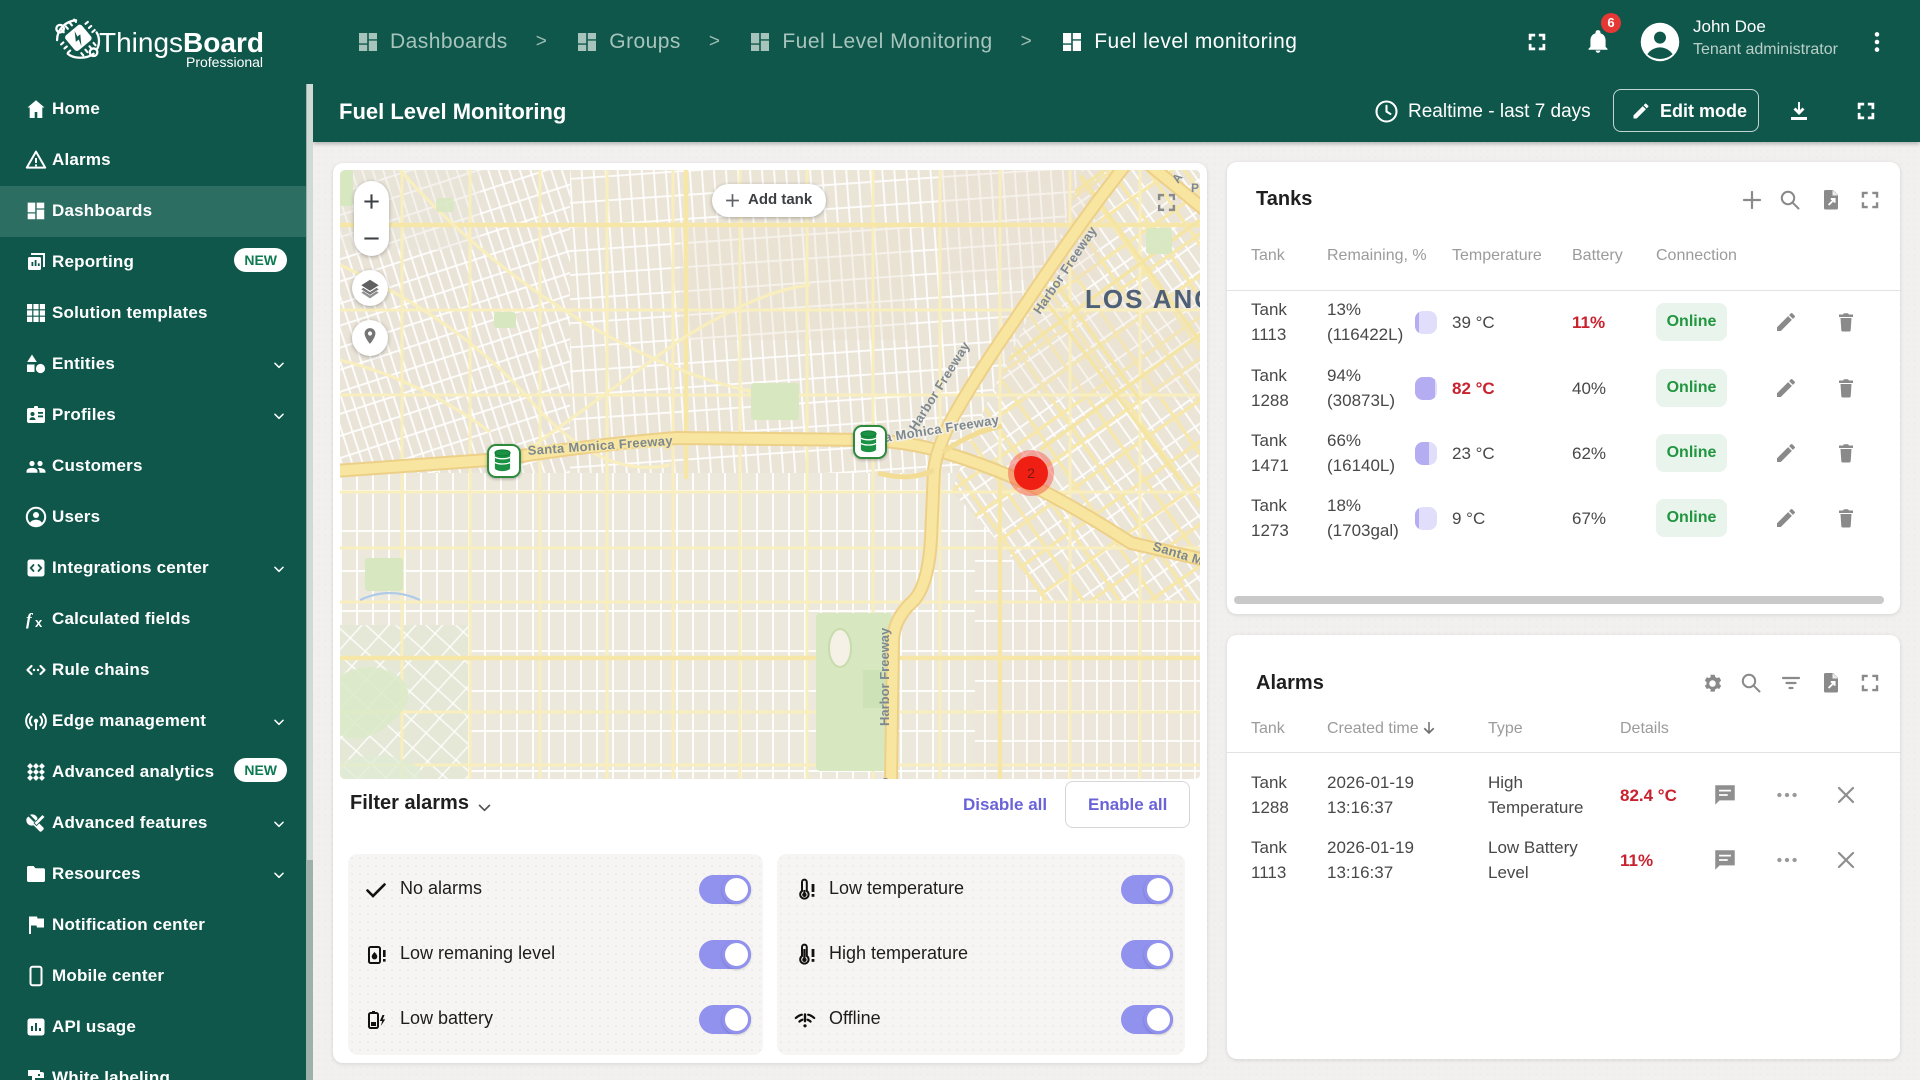  I want to click on svg-text: Harbo, so click(884, 778).